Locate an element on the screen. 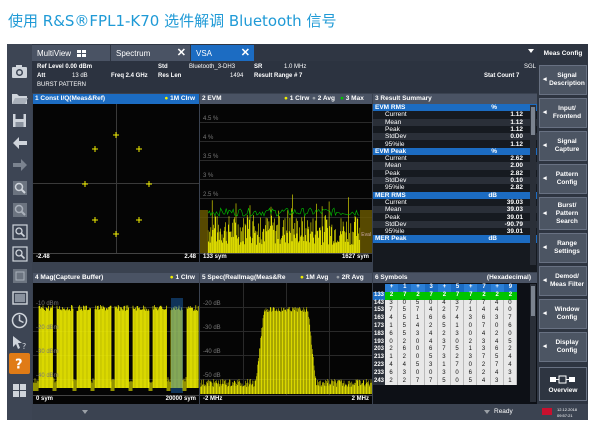 Image resolution: width=593 pixels, height=424 pixels. symbol-column-header: + is located at coordinates (471, 288).